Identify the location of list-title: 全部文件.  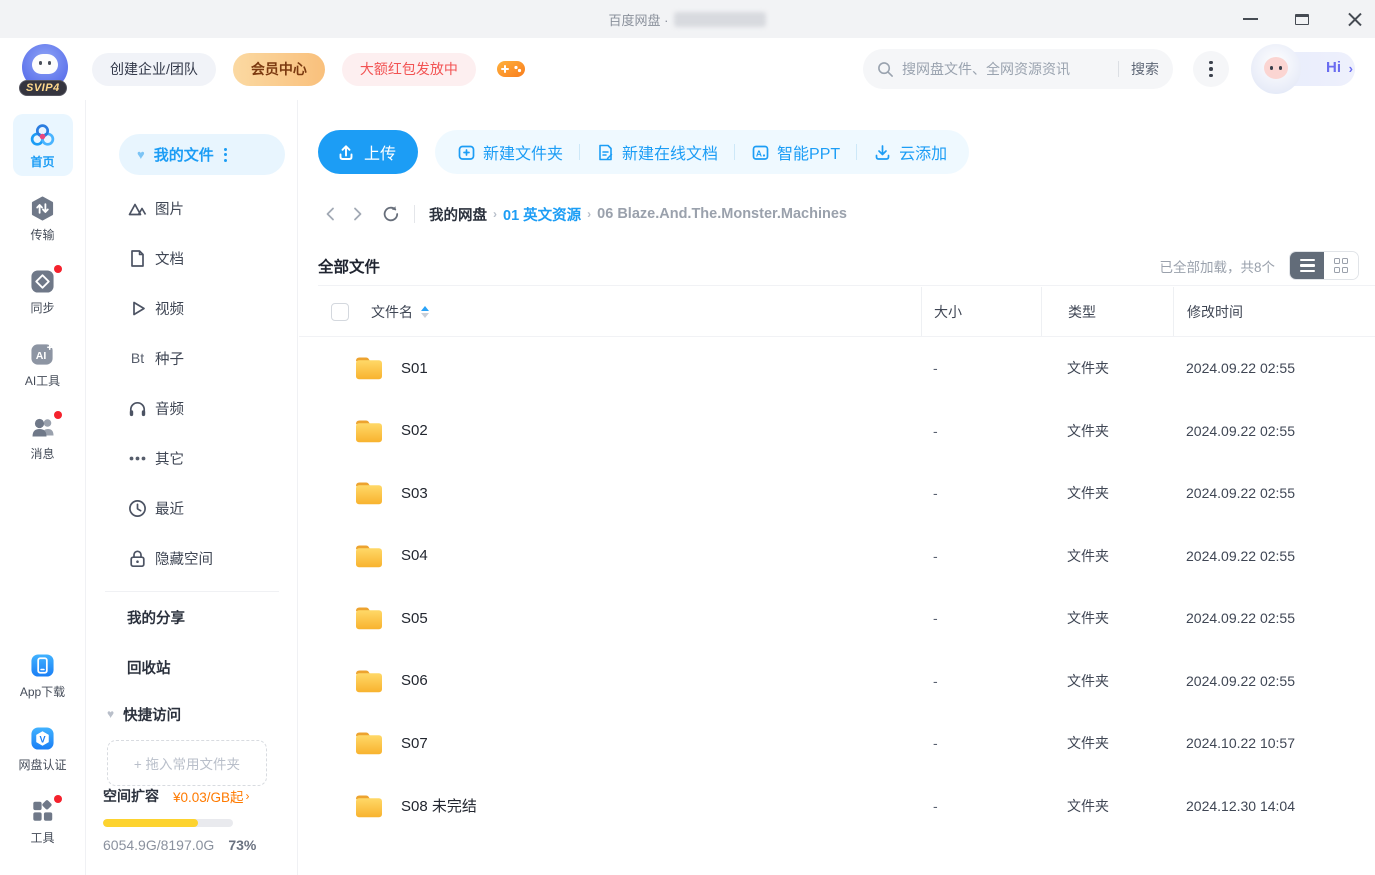
(349, 267).